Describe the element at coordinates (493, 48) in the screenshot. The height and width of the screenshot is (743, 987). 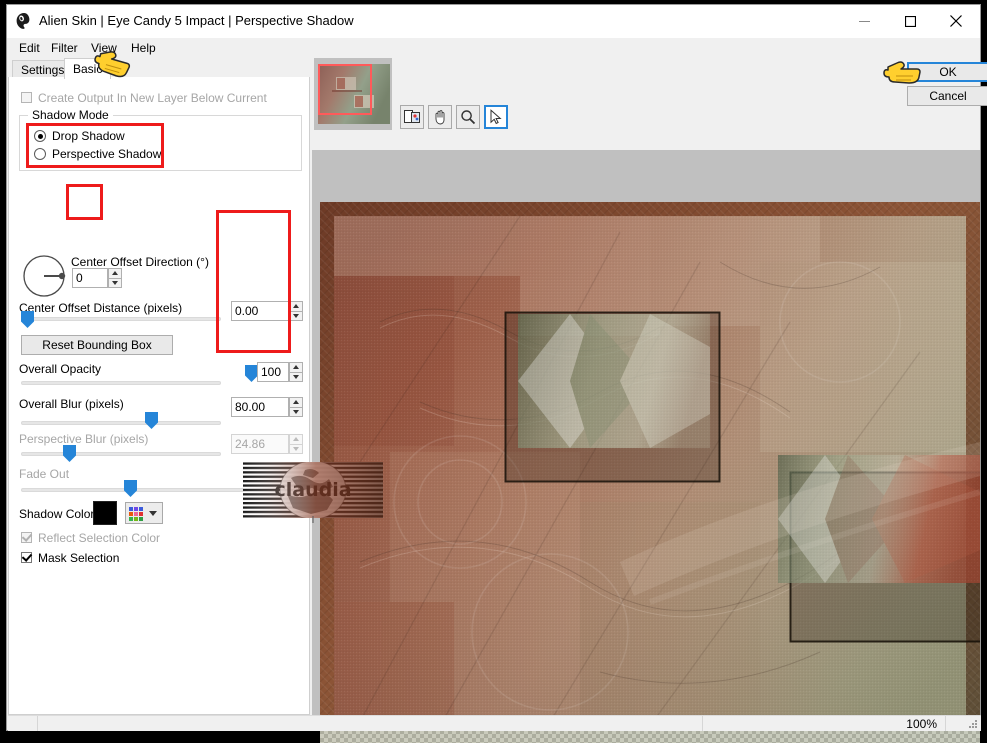
I see `menu-bar: Edit Filter View Help` at that location.